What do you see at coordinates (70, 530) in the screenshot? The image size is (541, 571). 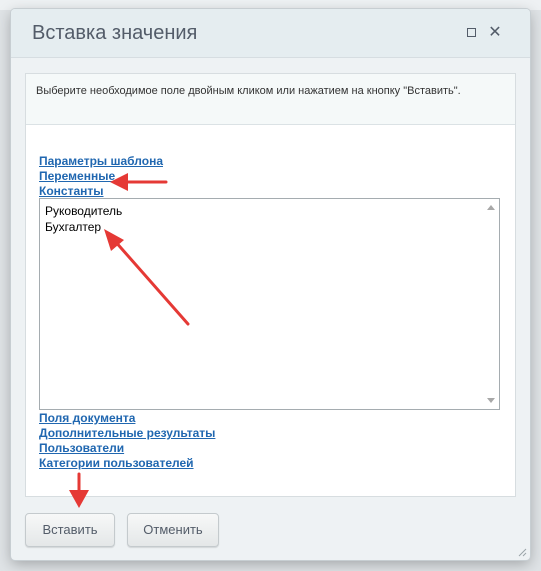 I see `insert-button: Вставить` at bounding box center [70, 530].